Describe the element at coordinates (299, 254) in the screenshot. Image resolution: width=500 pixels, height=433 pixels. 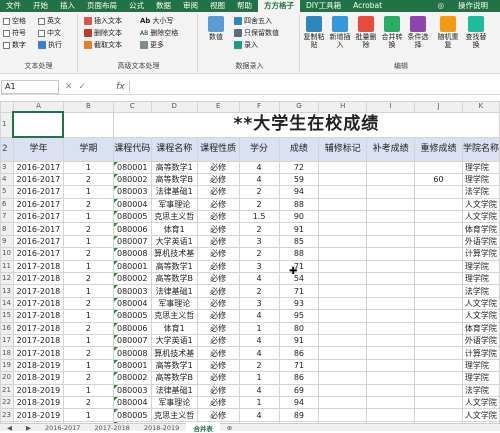
I see `table-cell: 88` at that location.